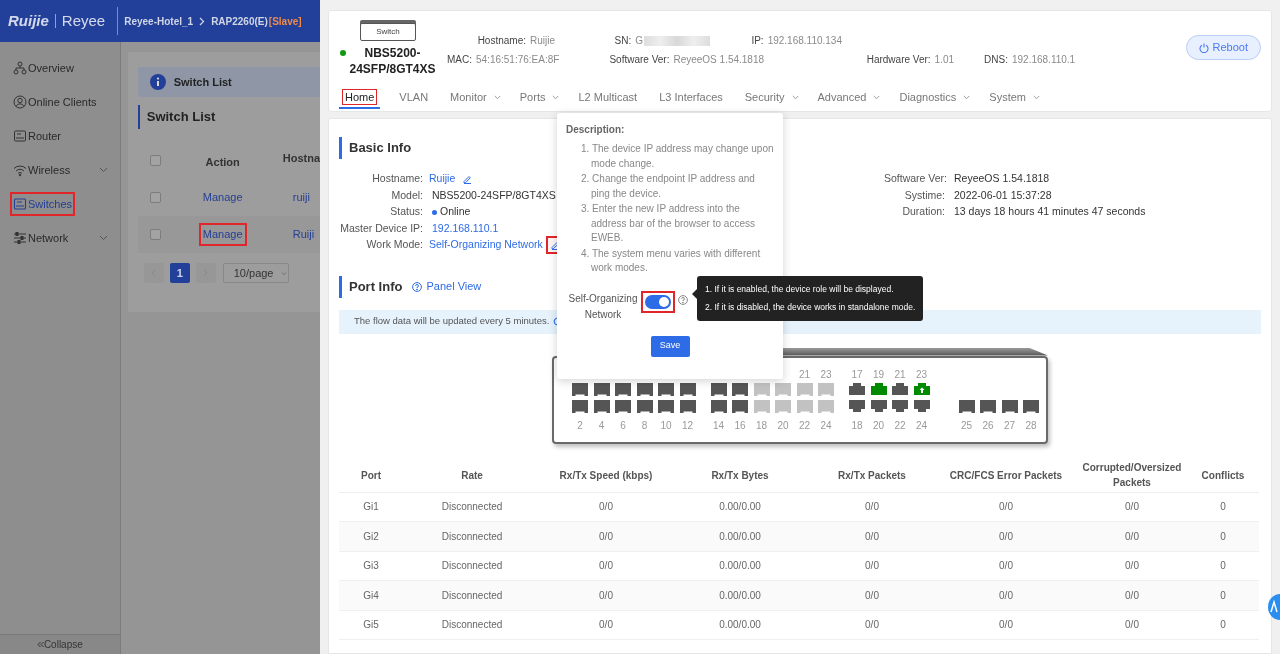  What do you see at coordinates (580, 425) in the screenshot?
I see `port-number: 2` at bounding box center [580, 425].